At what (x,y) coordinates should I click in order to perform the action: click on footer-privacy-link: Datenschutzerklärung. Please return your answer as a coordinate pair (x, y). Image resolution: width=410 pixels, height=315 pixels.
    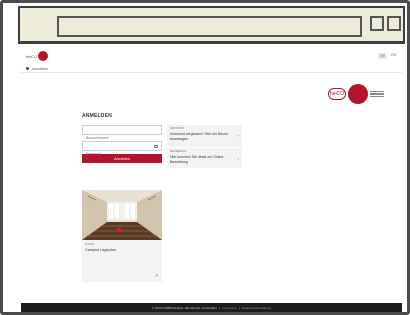
    Looking at the image, I should click on (256, 308).